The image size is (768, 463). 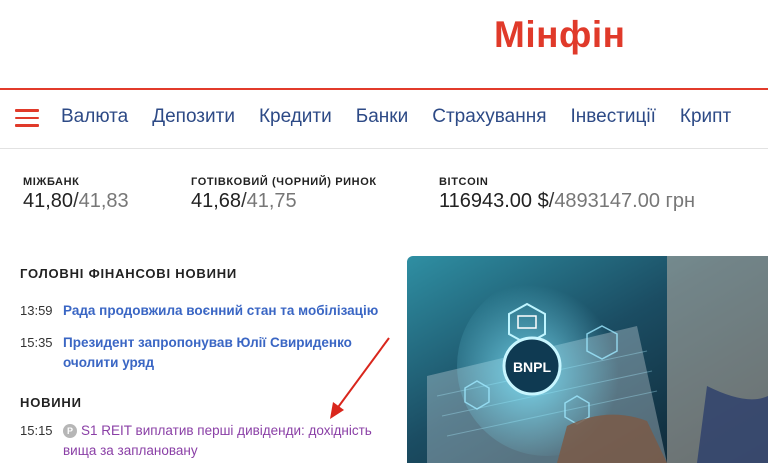 I want to click on rate-cash-market: ГОТІВКОВИЙ (ЧОРНИЙ) РИНОК 41,68/41,75, so click(x=284, y=194).